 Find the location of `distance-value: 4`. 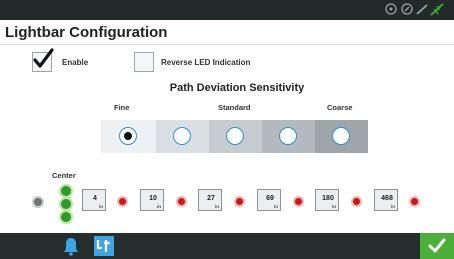

distance-value: 4 is located at coordinates (95, 198).